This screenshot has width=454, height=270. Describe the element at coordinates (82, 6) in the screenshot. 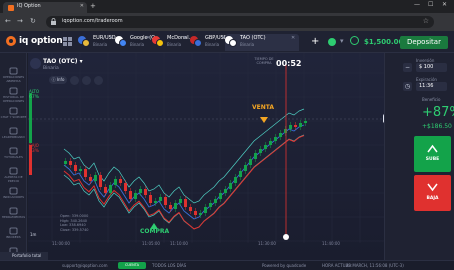

I see `close-tab-icon: ✕` at that location.